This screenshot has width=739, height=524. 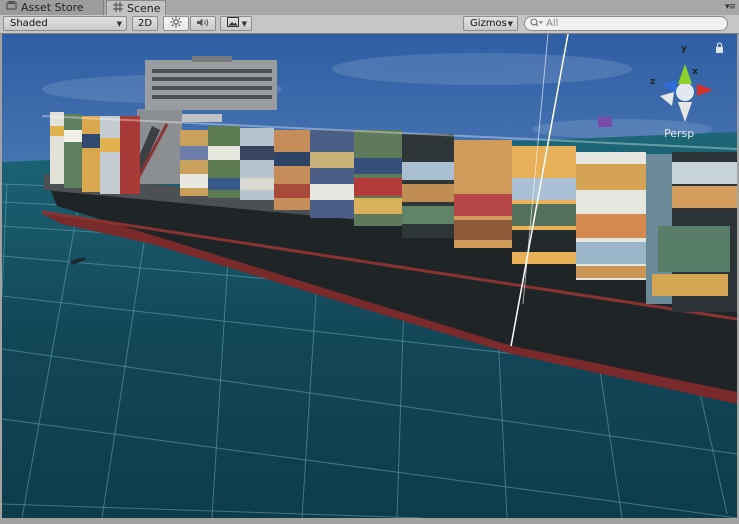 What do you see at coordinates (695, 72) in the screenshot?
I see `gizmo-x-label: x` at bounding box center [695, 72].